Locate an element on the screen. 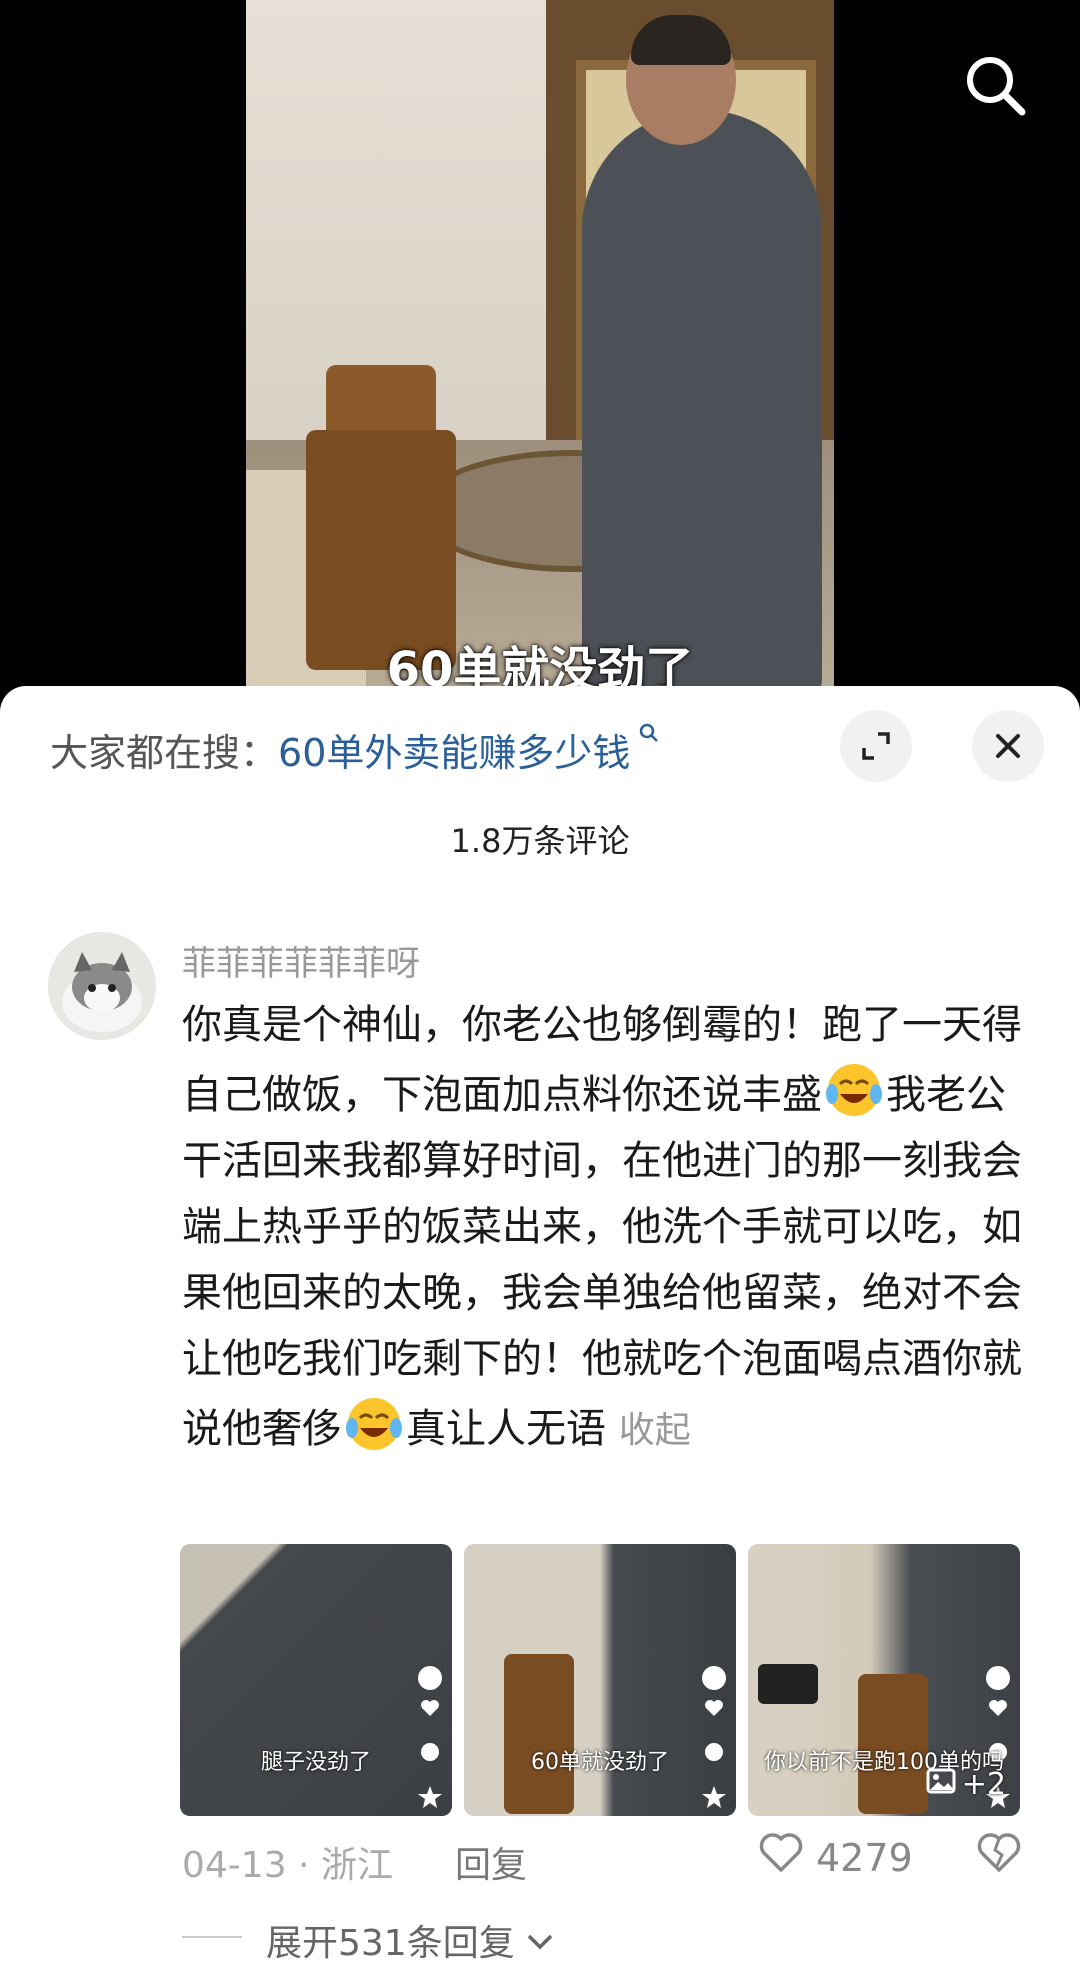 The height and width of the screenshot is (1984, 1080). expand-replies-label: 展开531条回复 is located at coordinates (390, 1943).